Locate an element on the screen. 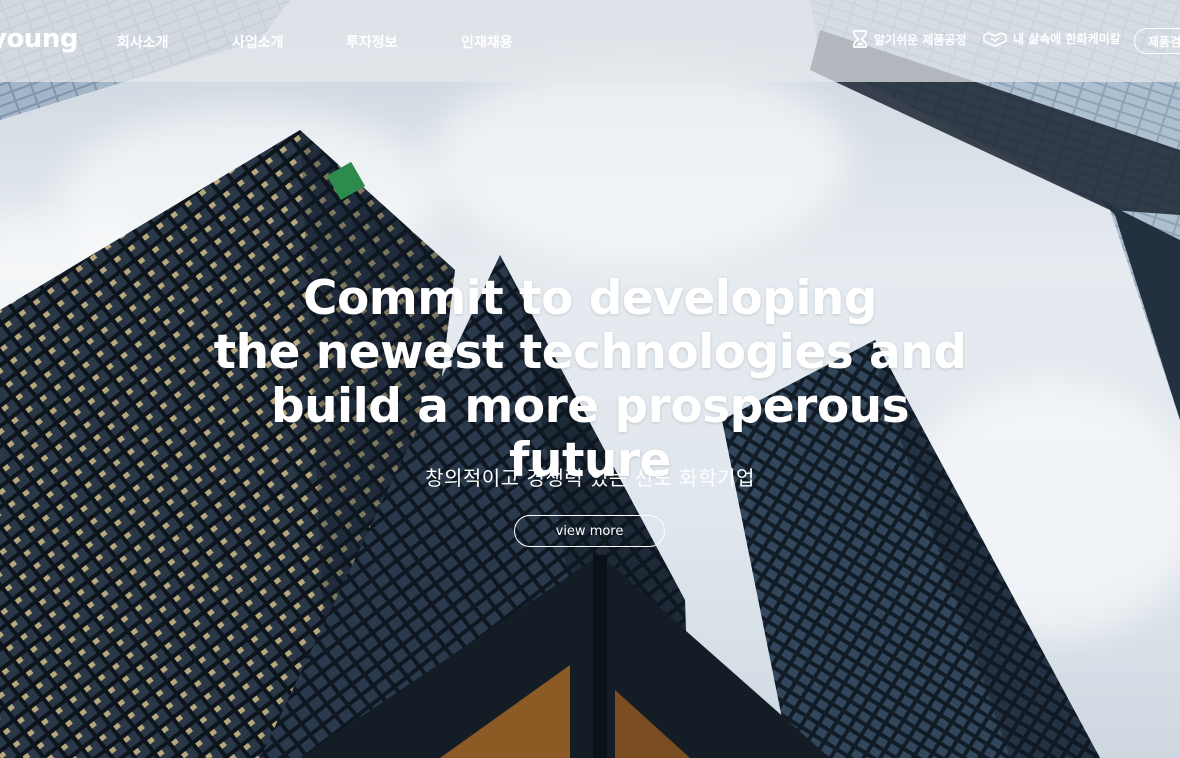  process-link-label: 알기쉬운 제품공정 is located at coordinates (920, 39).